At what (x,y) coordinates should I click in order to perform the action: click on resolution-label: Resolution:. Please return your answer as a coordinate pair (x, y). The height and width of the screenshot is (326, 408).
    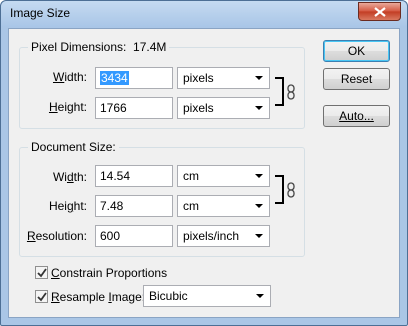
    Looking at the image, I should click on (56, 236).